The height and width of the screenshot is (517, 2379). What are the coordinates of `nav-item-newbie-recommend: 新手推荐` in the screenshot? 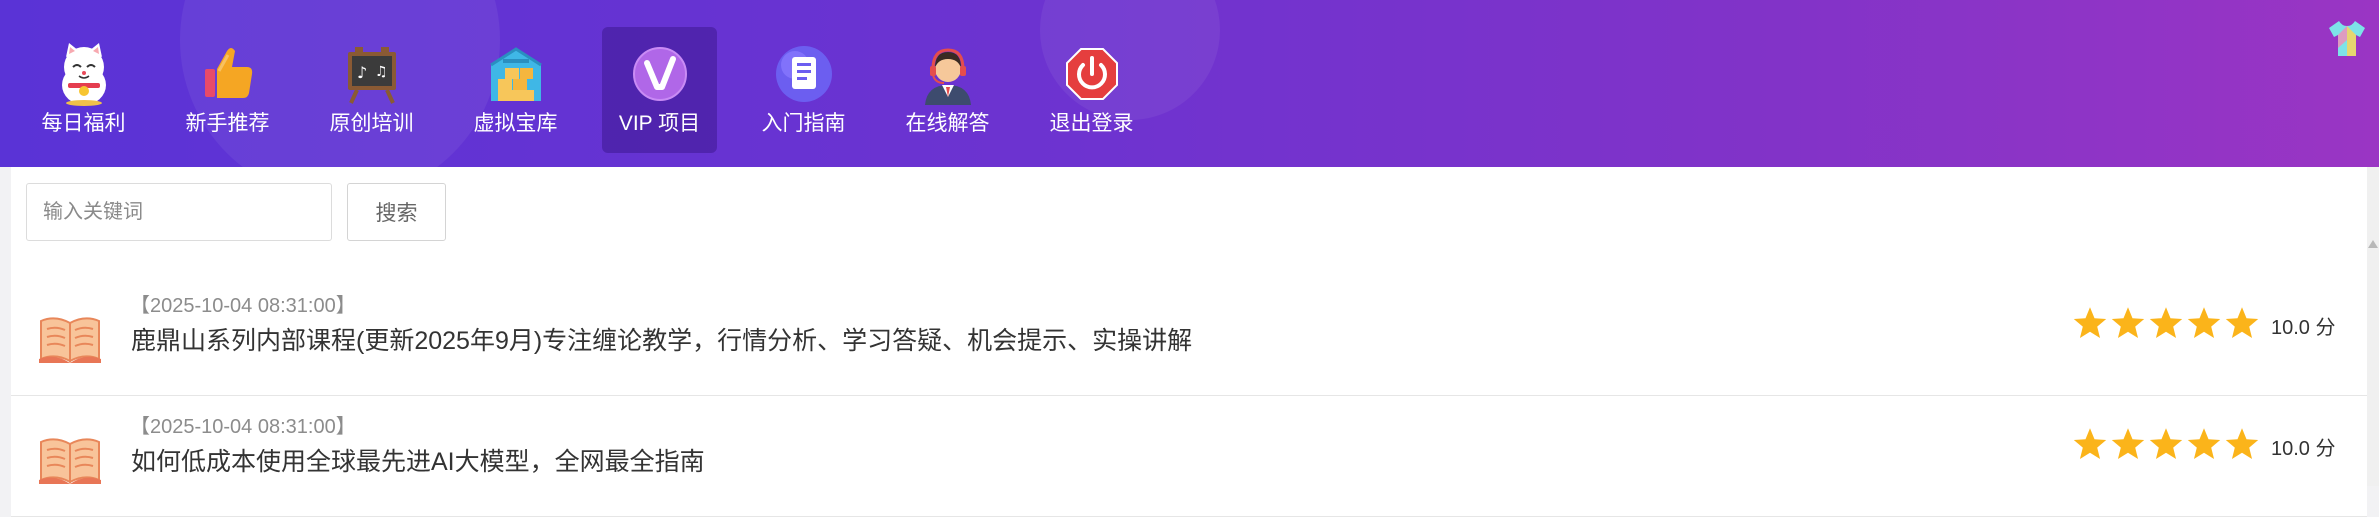 It's located at (227, 90).